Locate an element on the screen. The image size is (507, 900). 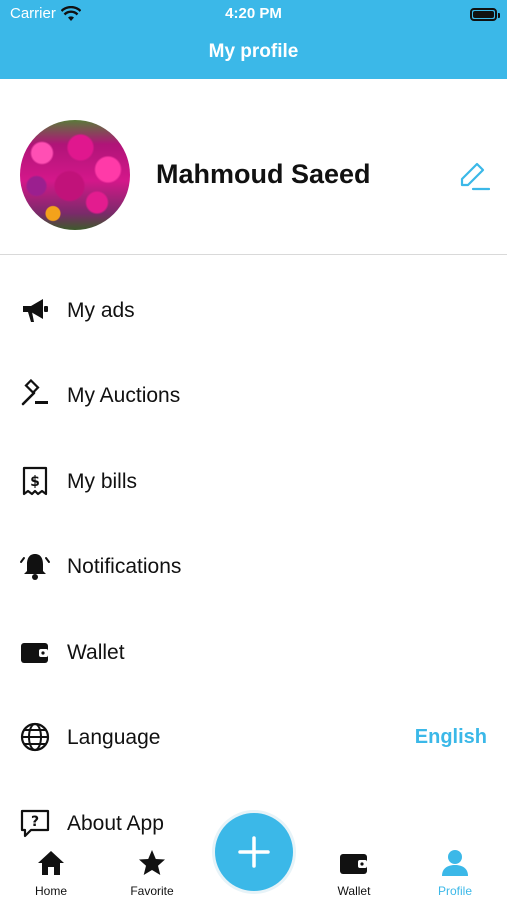
avatar is located at coordinates (75, 175).